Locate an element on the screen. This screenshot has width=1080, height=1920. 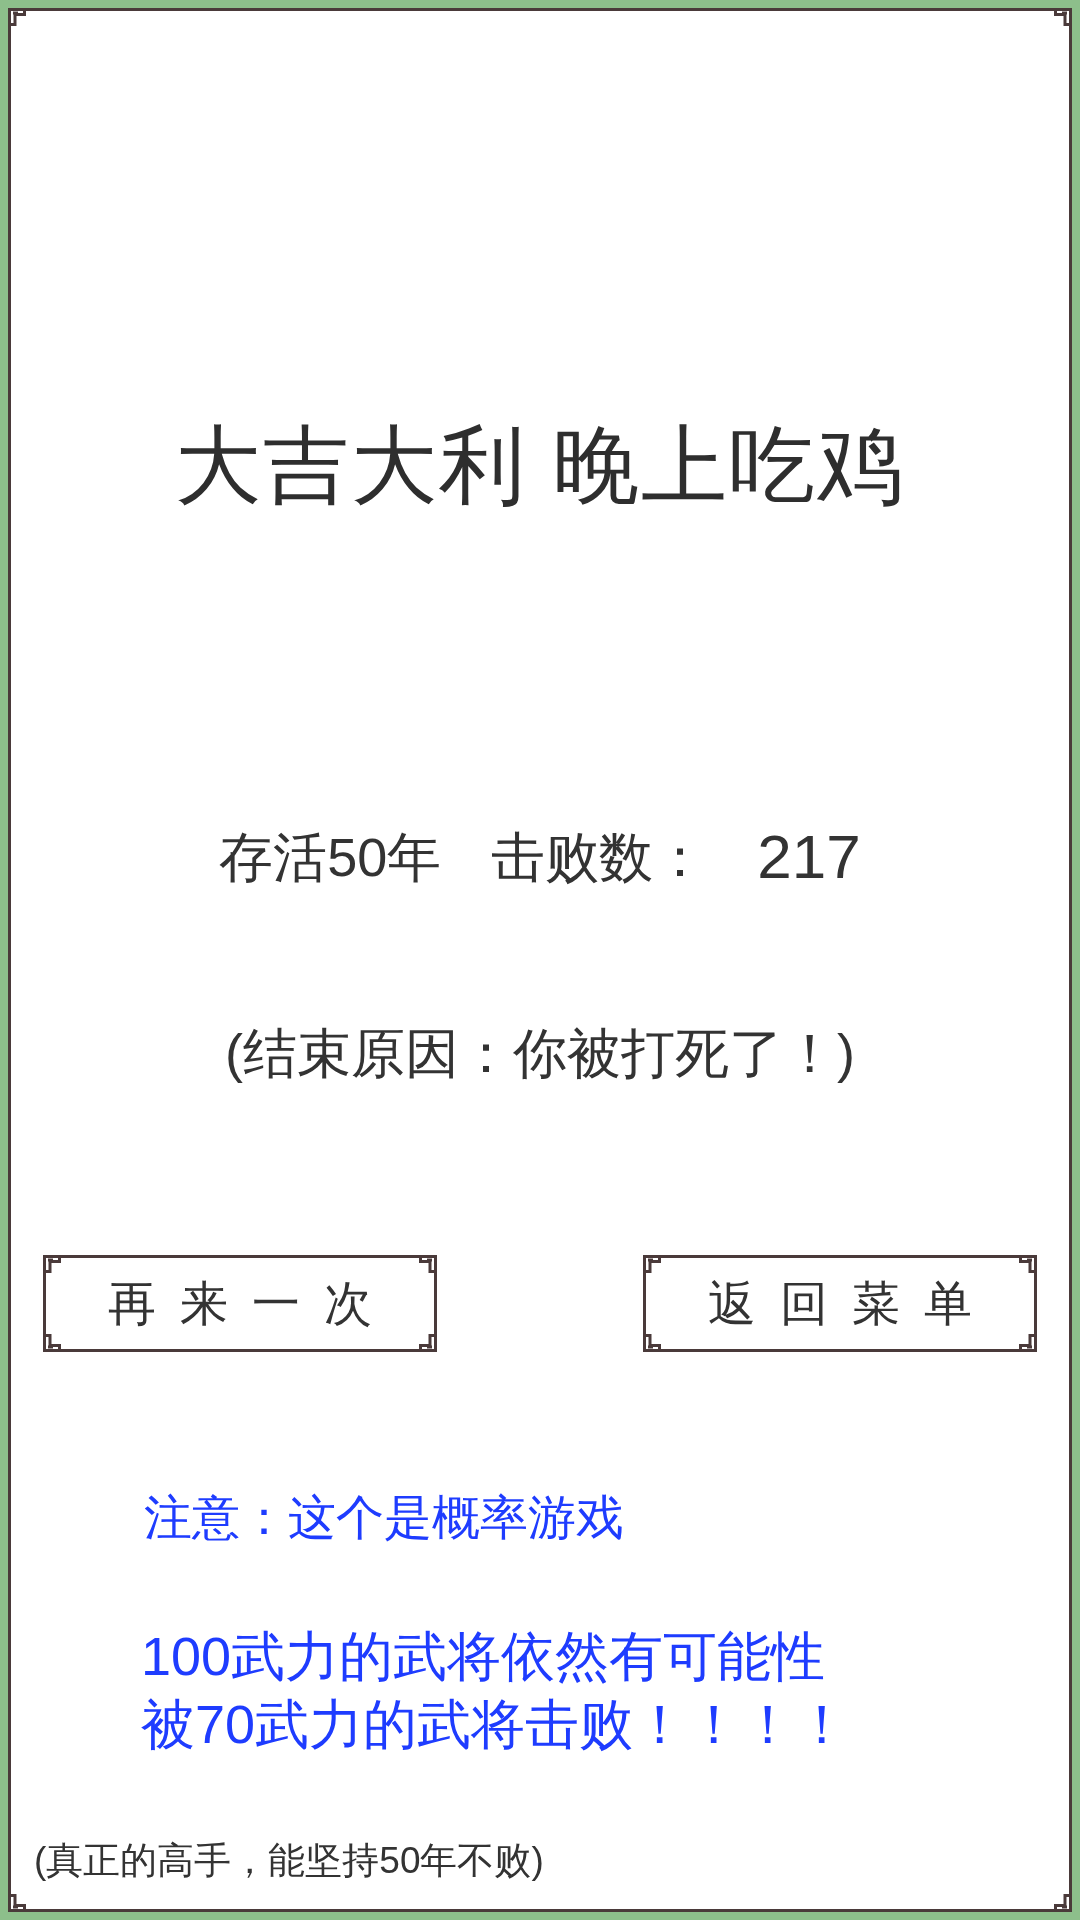
defeats-count: 217 is located at coordinates (809, 857).